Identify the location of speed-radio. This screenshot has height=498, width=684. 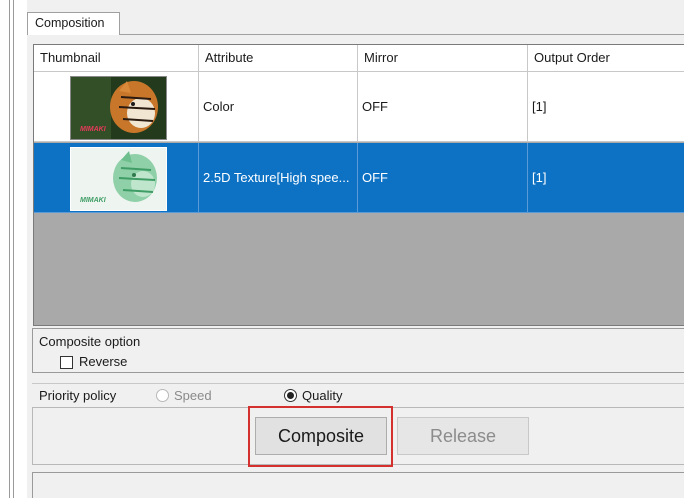
(162, 395).